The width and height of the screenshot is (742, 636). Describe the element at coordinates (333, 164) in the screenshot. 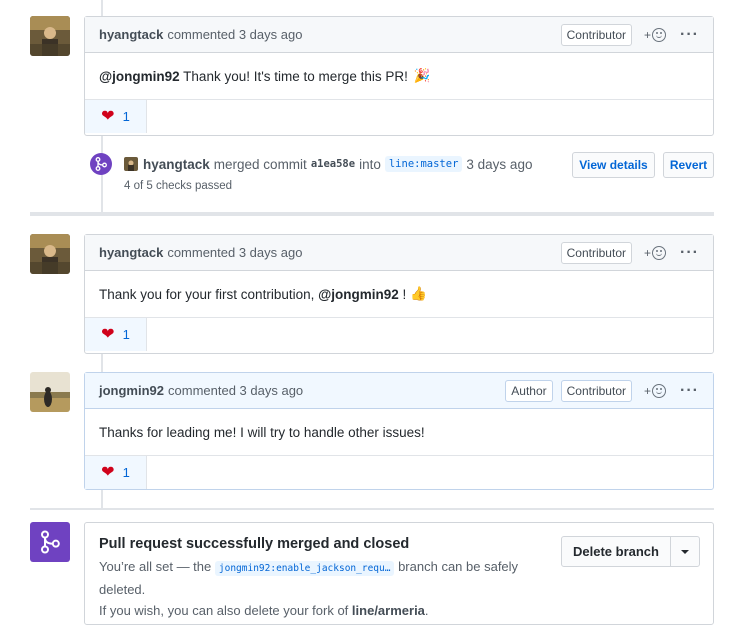

I see `commit-sha: a1ea58e` at that location.